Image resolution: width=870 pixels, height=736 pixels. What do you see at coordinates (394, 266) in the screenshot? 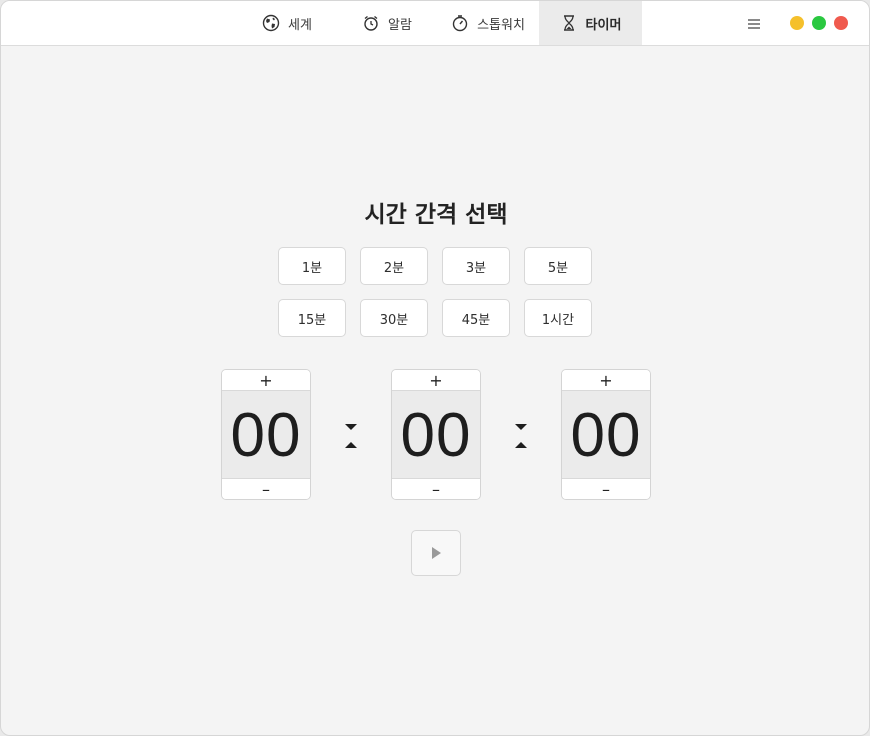
I see `preset-2min-button: 2분` at bounding box center [394, 266].